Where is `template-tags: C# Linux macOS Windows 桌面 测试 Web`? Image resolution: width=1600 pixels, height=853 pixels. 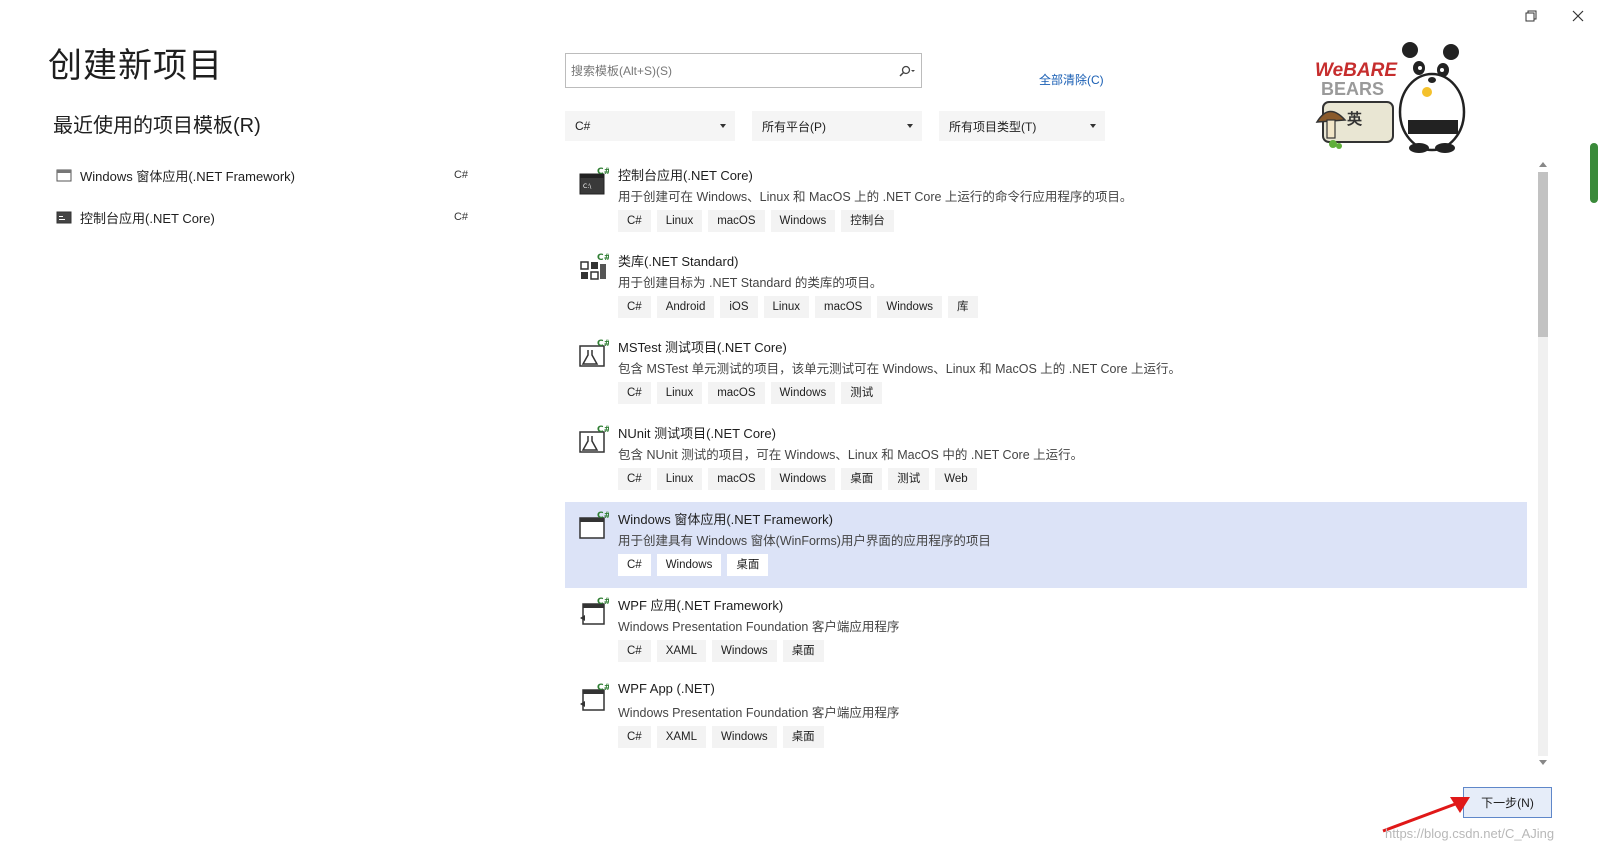 template-tags: C# Linux macOS Windows 桌面 测试 Web is located at coordinates (797, 479).